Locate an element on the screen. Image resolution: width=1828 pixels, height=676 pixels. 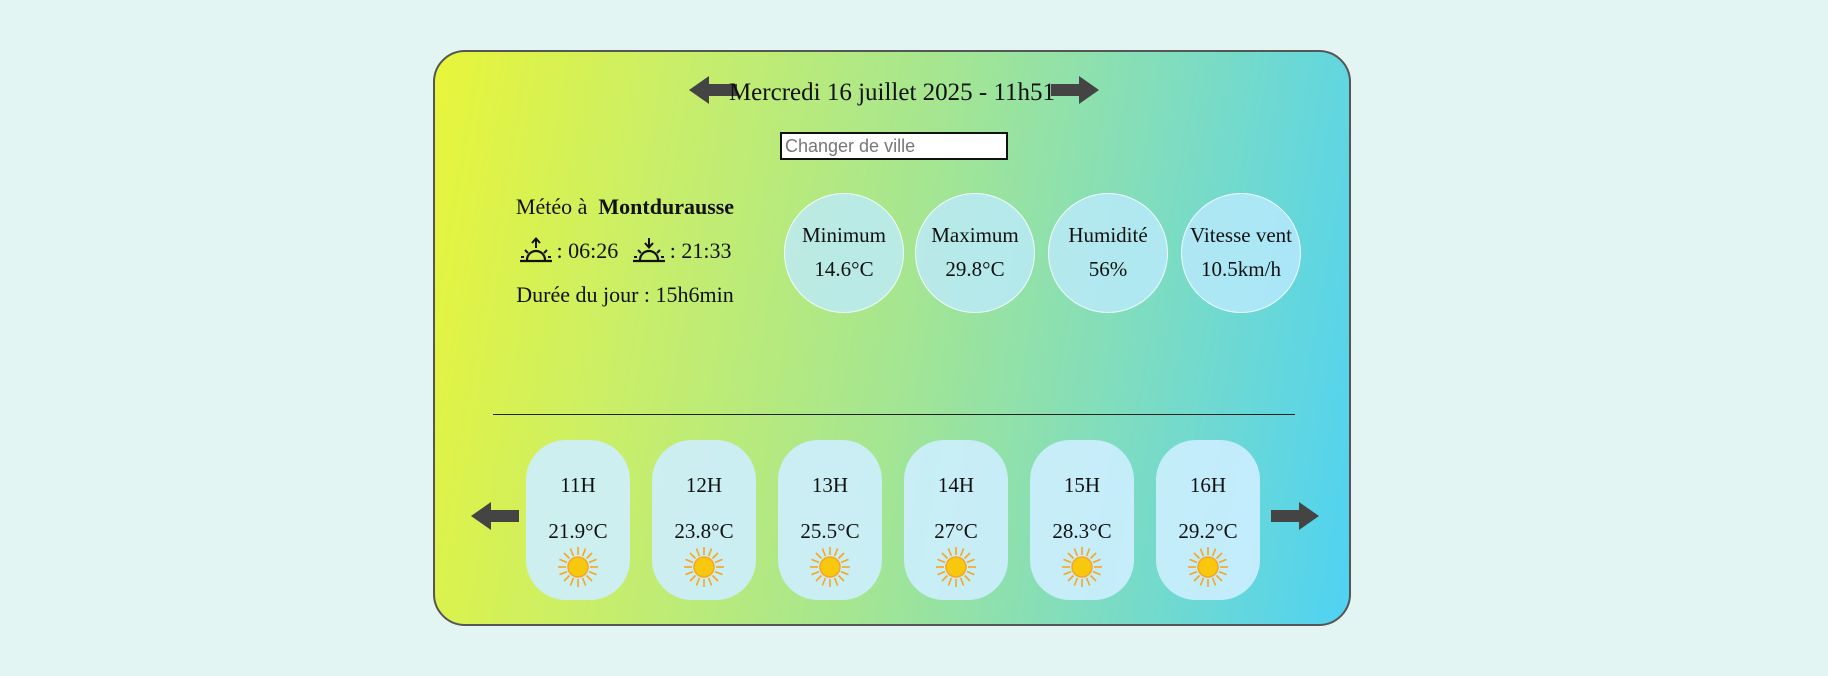
section-divider is located at coordinates (894, 414).